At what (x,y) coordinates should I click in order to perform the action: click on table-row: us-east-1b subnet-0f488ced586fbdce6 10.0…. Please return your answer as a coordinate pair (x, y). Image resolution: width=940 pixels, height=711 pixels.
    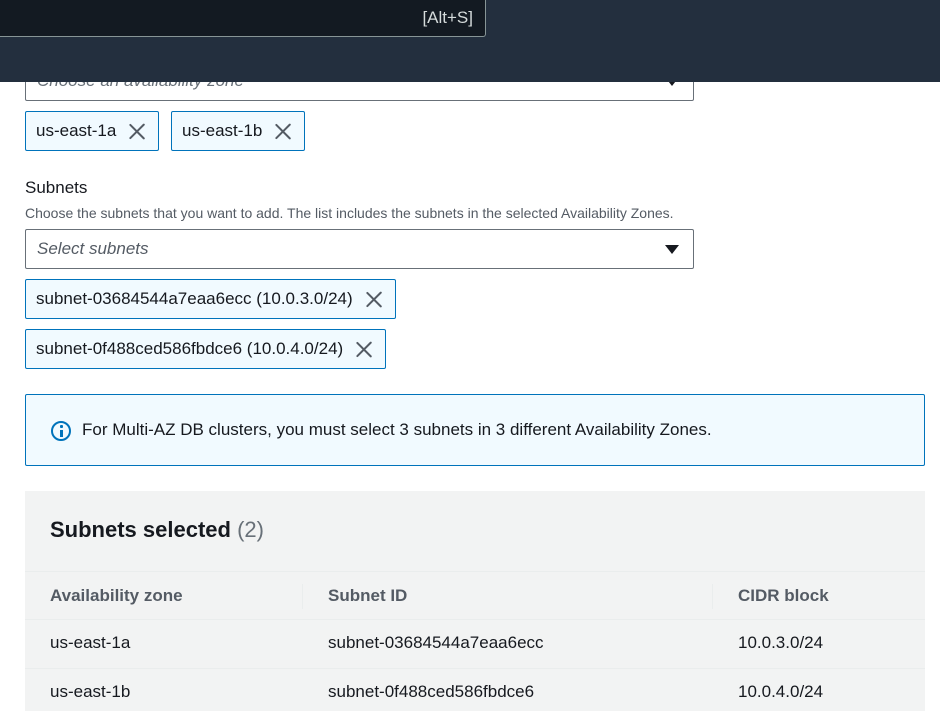
    Looking at the image, I should click on (475, 690).